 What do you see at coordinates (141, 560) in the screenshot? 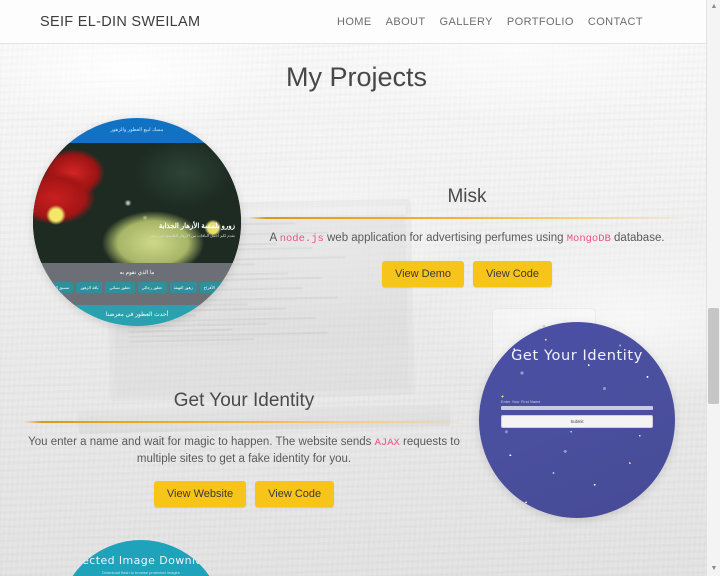
I see `thumb-title: Protected Image Downloads` at bounding box center [141, 560].